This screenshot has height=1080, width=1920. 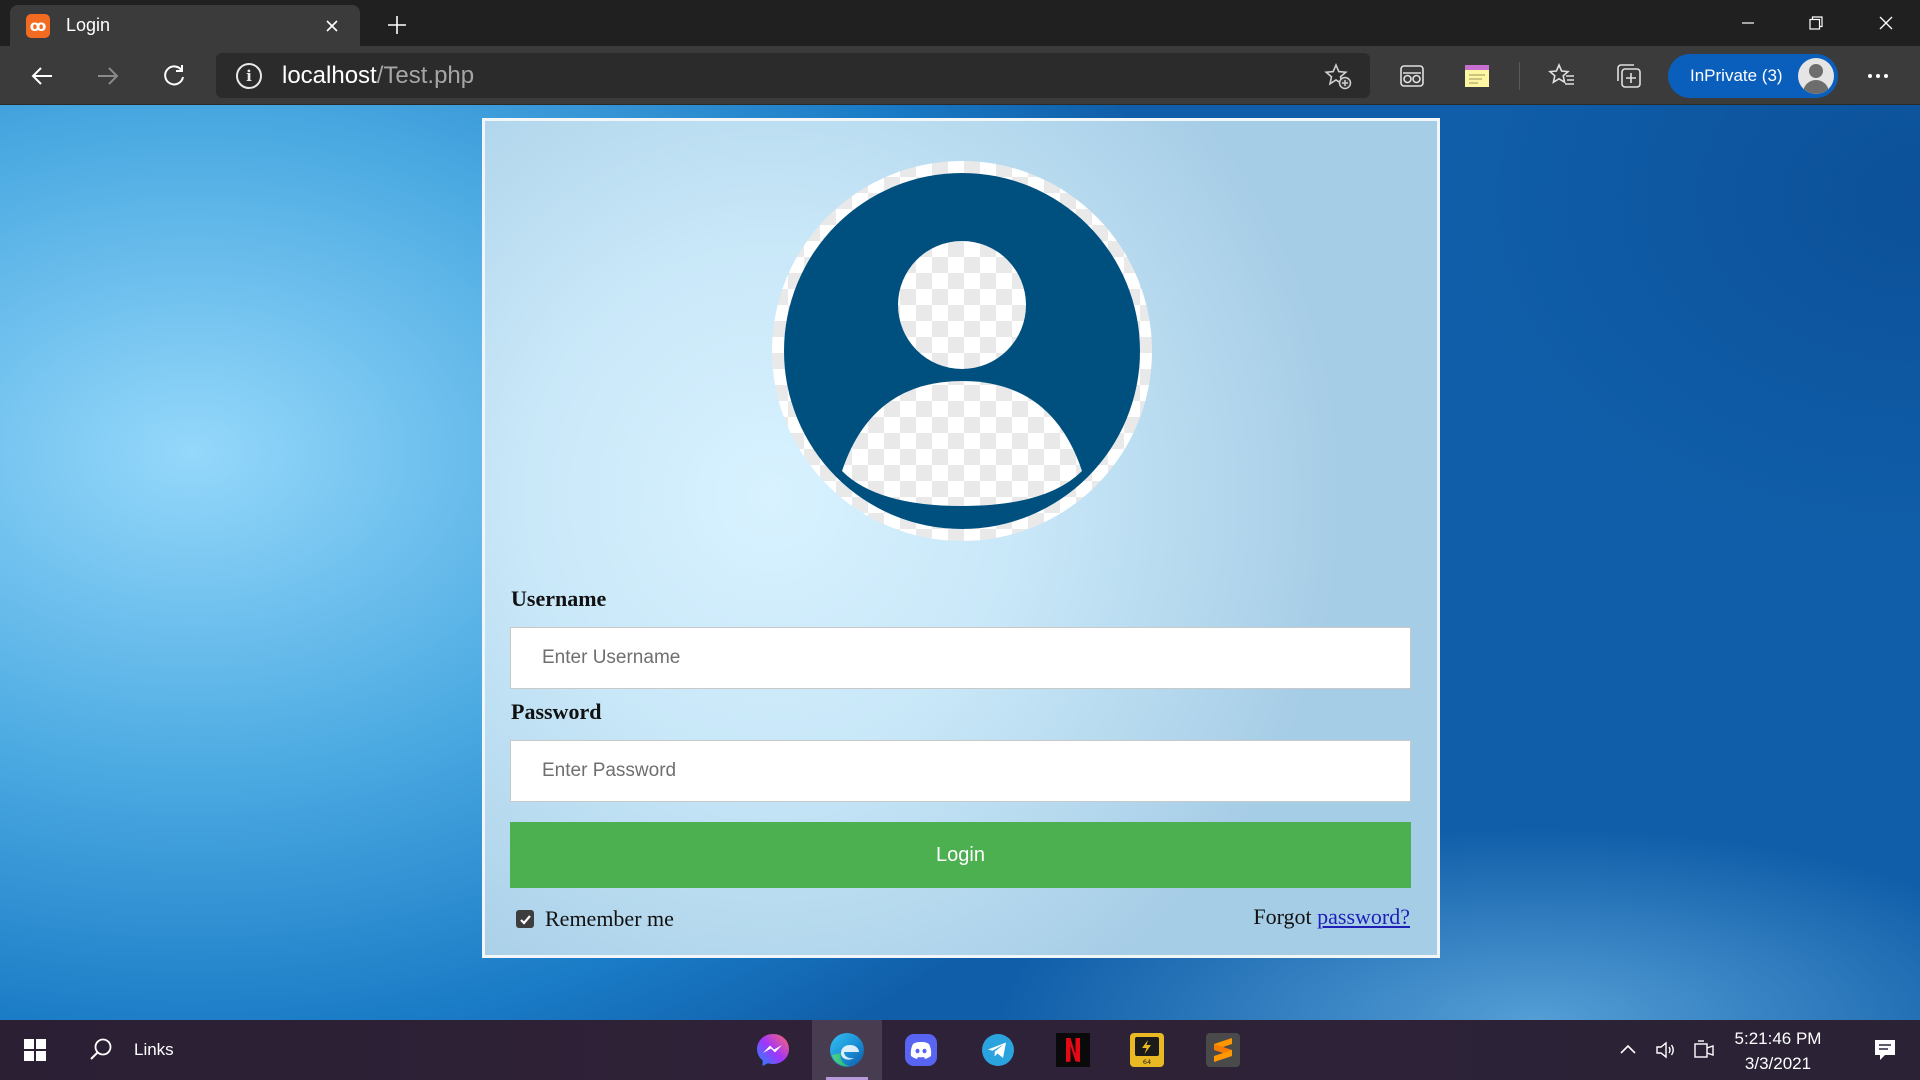 I want to click on login-button: Login, so click(x=960, y=855).